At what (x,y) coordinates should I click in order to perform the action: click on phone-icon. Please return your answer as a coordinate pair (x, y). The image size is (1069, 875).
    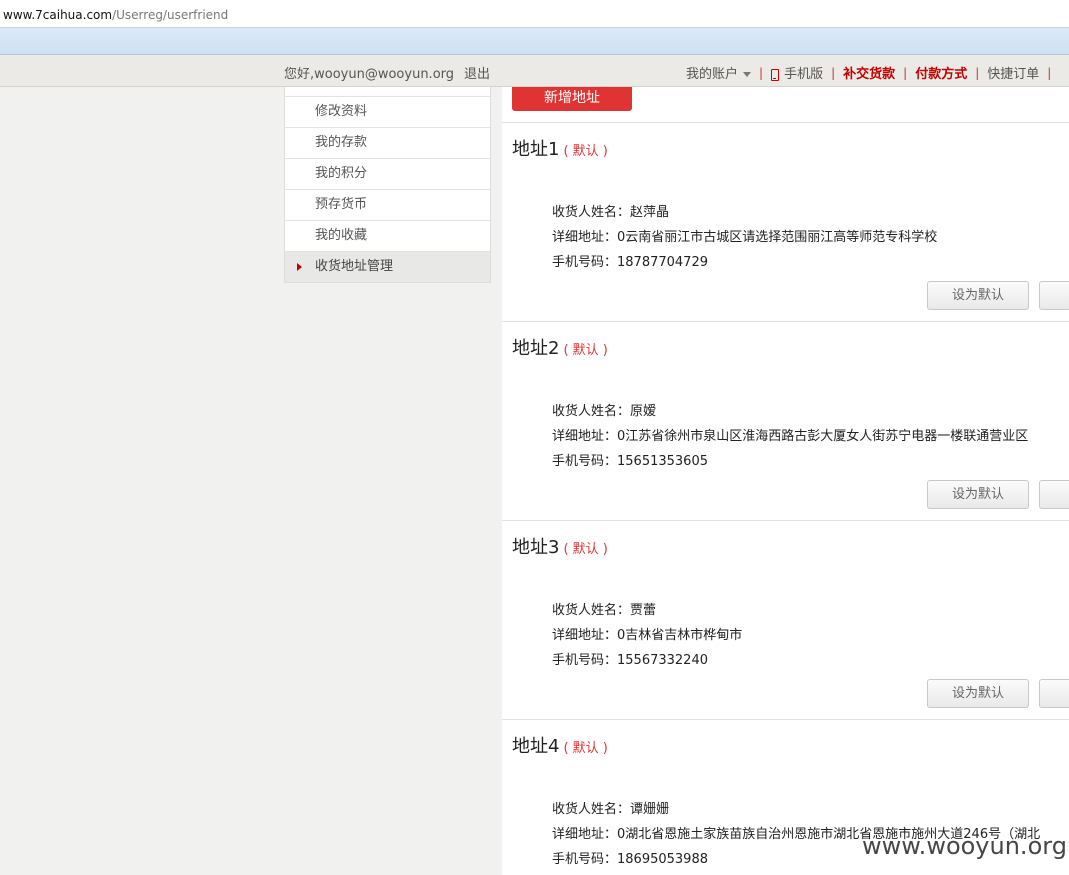
    Looking at the image, I should click on (775, 74).